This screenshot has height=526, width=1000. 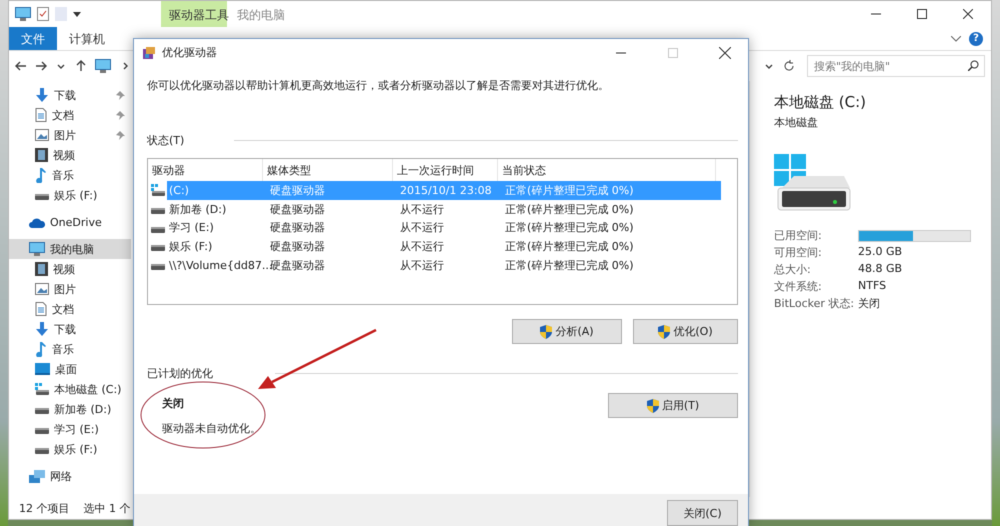 I want to click on window-title: 我的电脑, so click(x=261, y=15).